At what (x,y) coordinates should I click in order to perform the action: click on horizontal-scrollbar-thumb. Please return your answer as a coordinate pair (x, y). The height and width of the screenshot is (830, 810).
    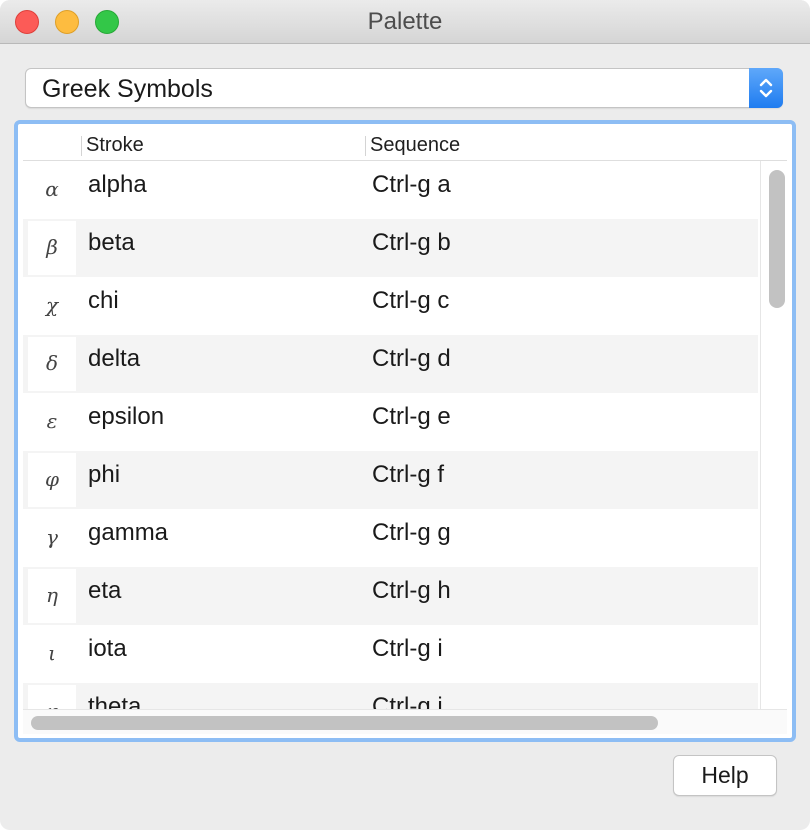
    Looking at the image, I should click on (344, 723).